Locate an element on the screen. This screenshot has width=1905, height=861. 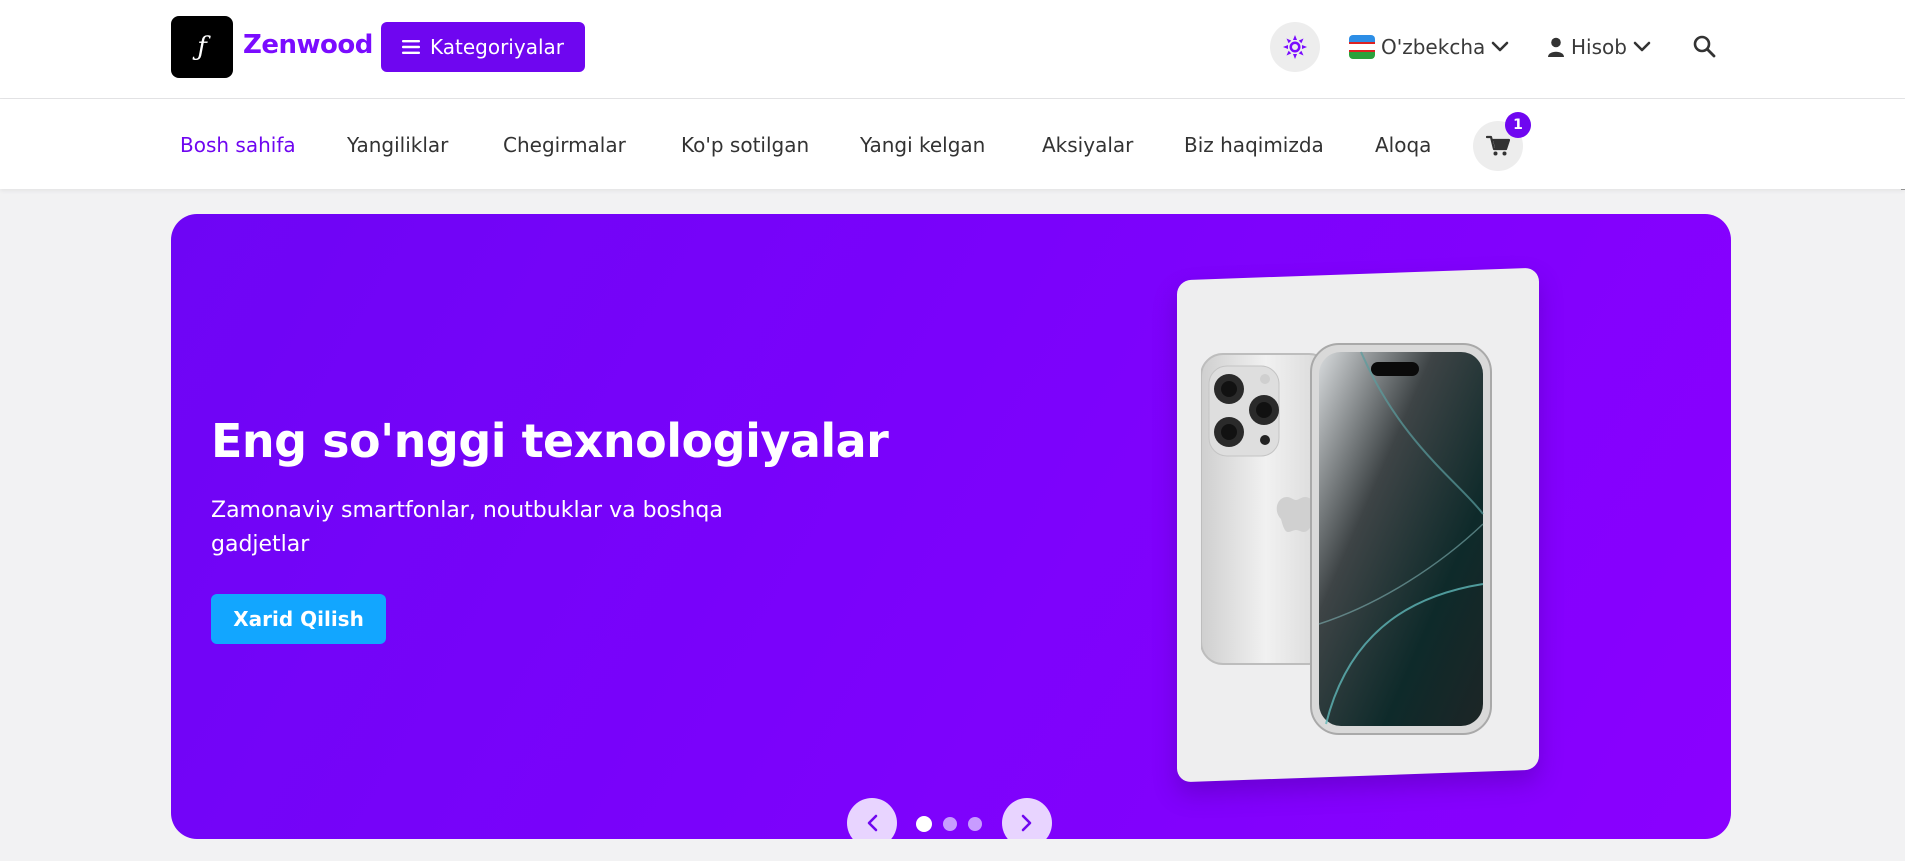
chevron-left-icon is located at coordinates (872, 823).